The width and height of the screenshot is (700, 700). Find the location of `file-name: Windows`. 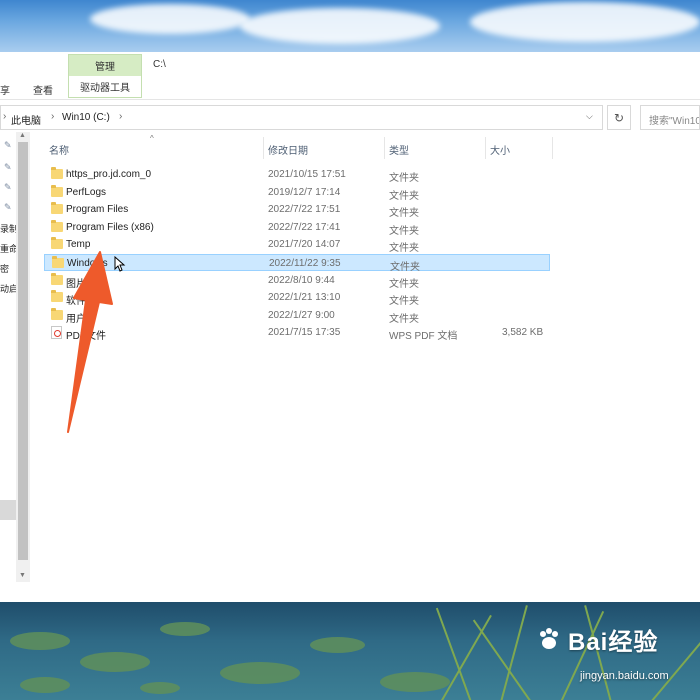

file-name: Windows is located at coordinates (87, 263).